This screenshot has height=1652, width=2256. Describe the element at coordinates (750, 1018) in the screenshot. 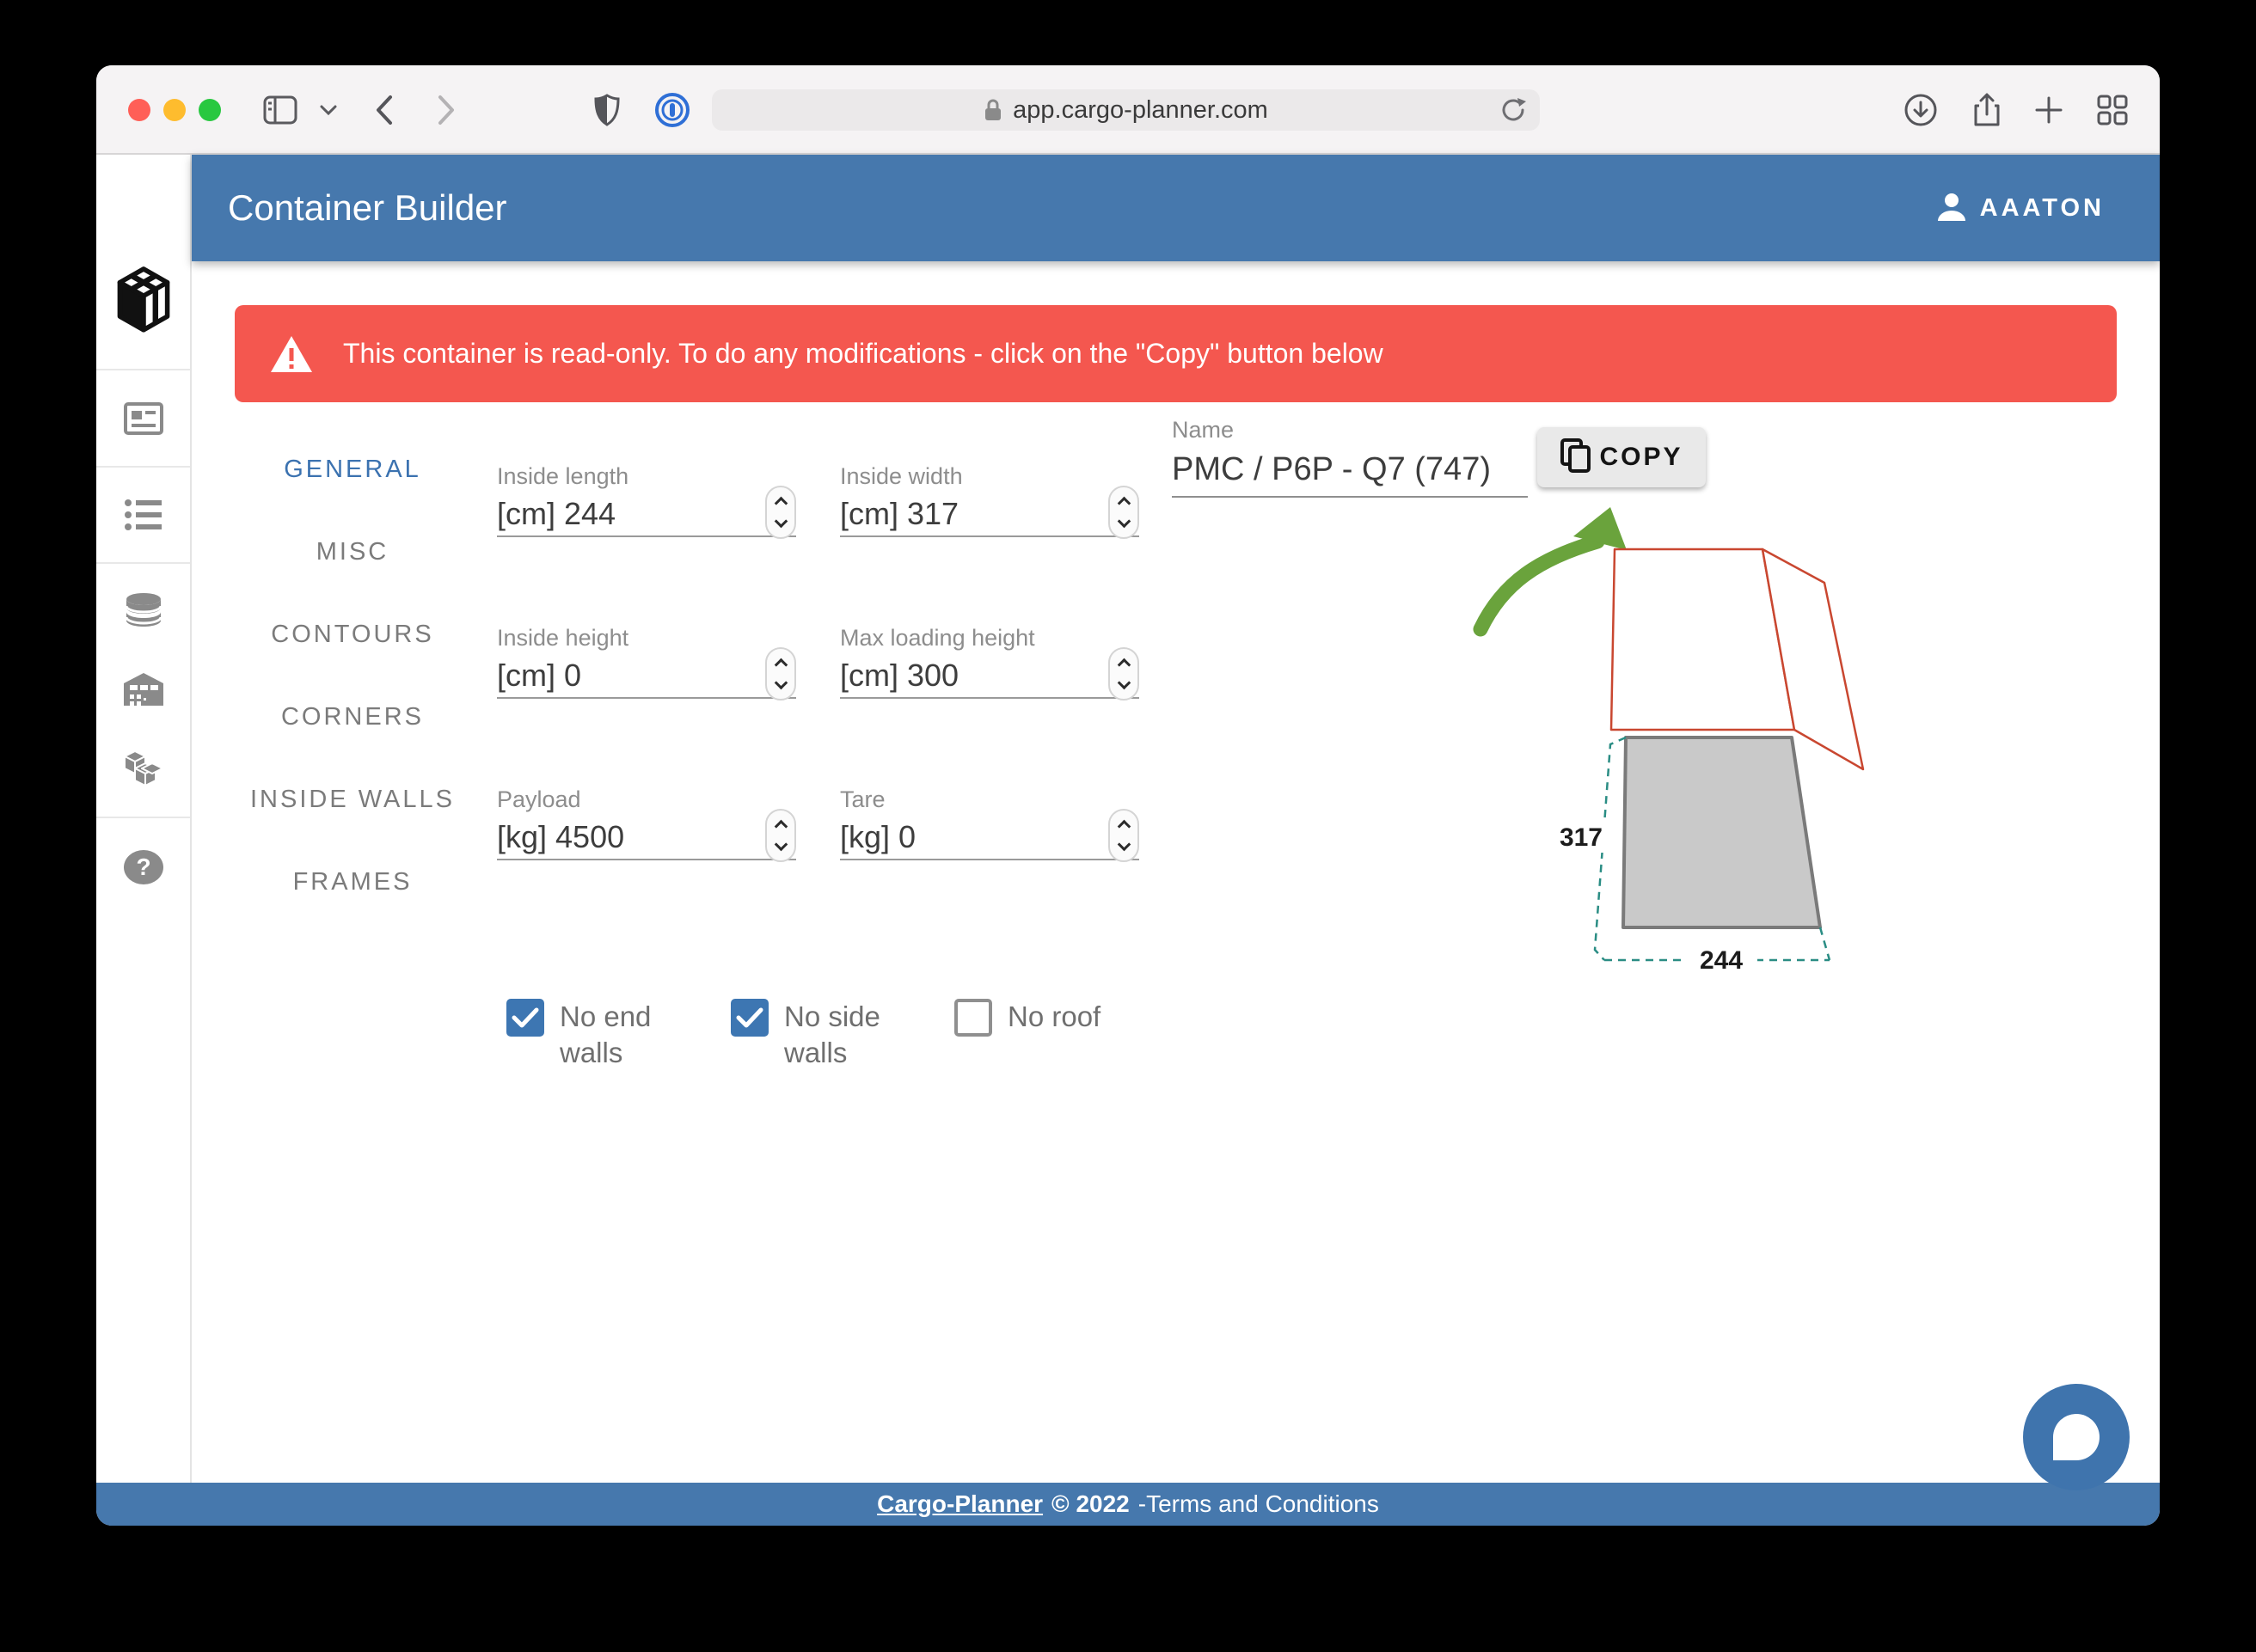

I see `no-side-walls-checkbox` at that location.